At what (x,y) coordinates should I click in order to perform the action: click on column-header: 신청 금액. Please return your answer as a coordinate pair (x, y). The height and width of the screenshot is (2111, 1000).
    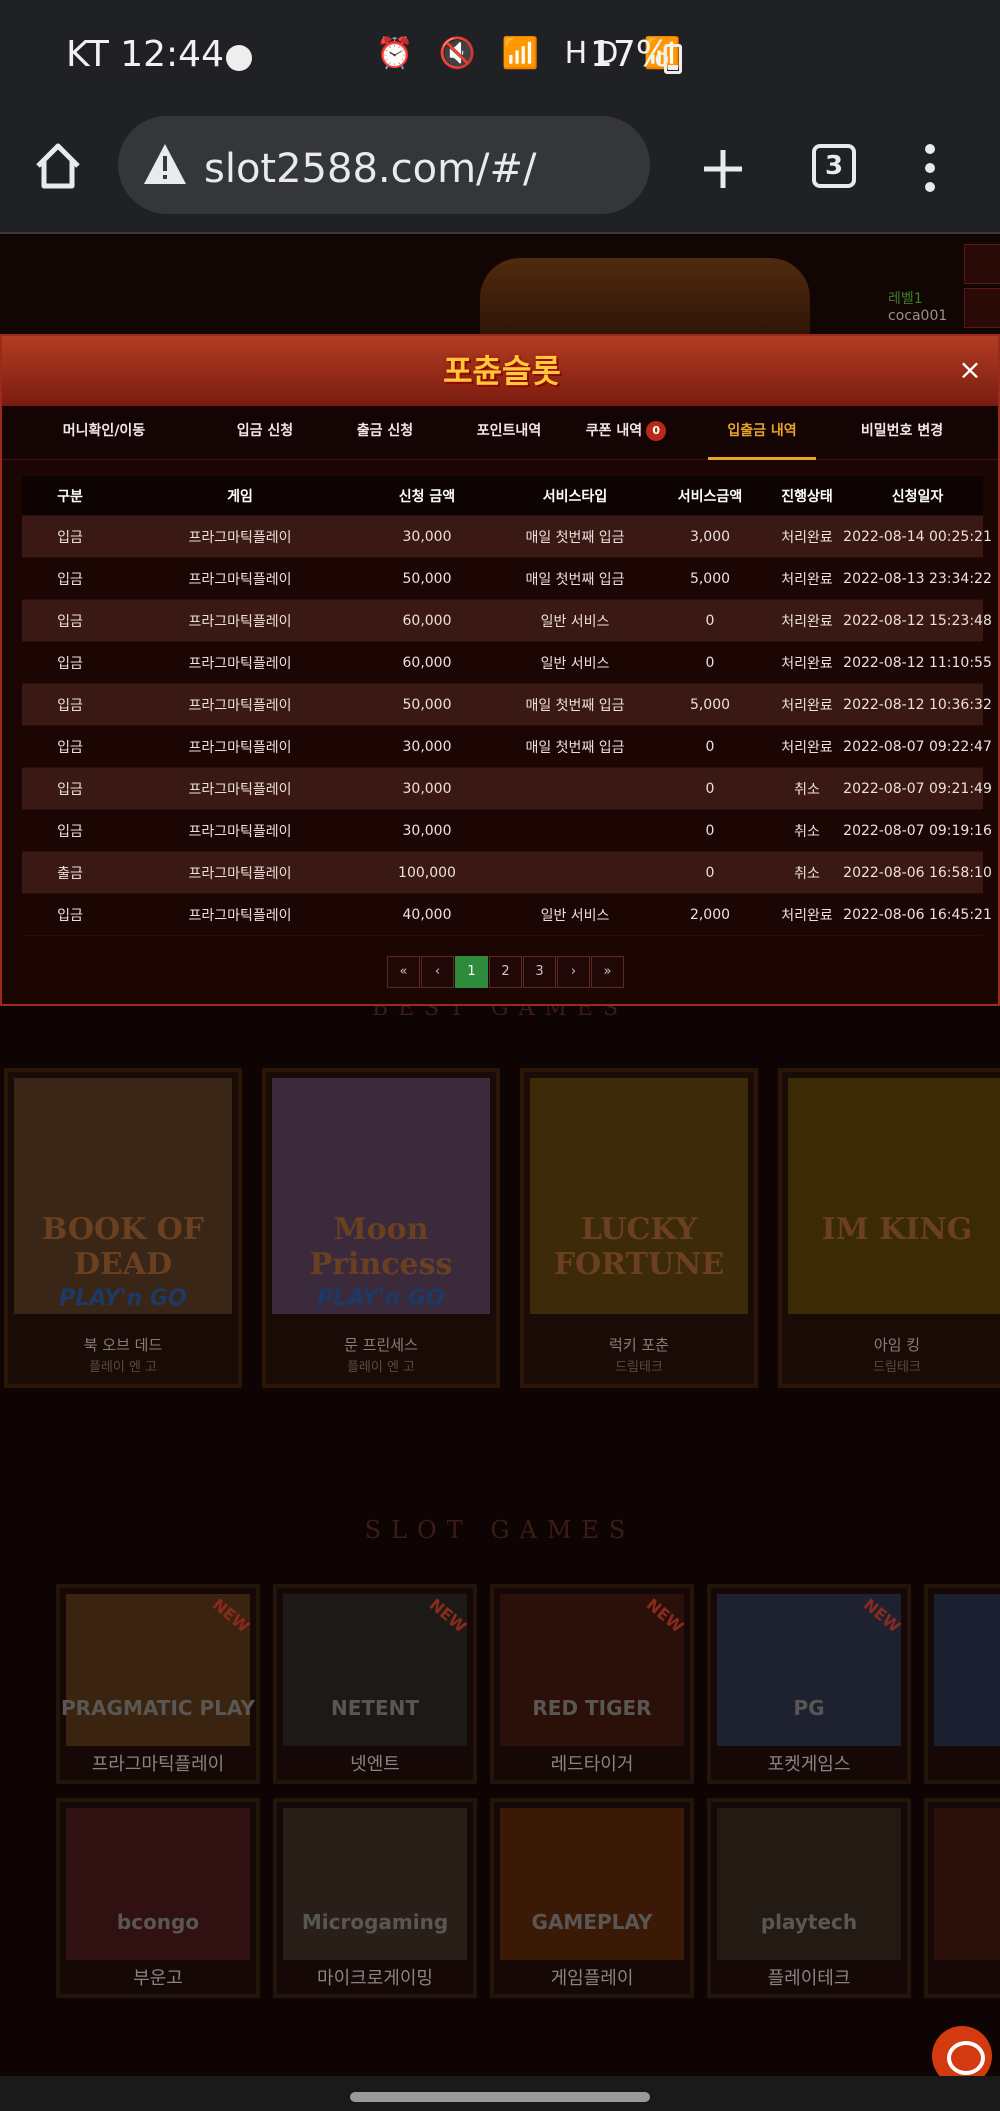
    Looking at the image, I should click on (427, 496).